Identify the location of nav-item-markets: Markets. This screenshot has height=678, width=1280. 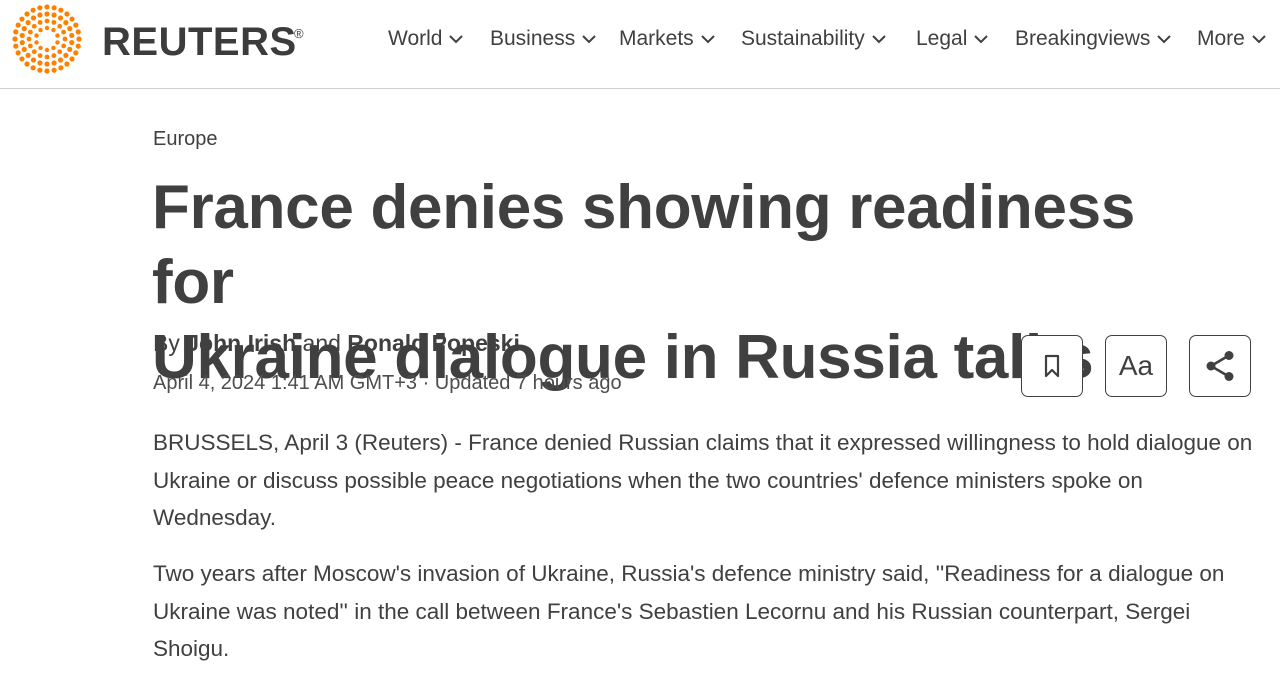
(667, 39).